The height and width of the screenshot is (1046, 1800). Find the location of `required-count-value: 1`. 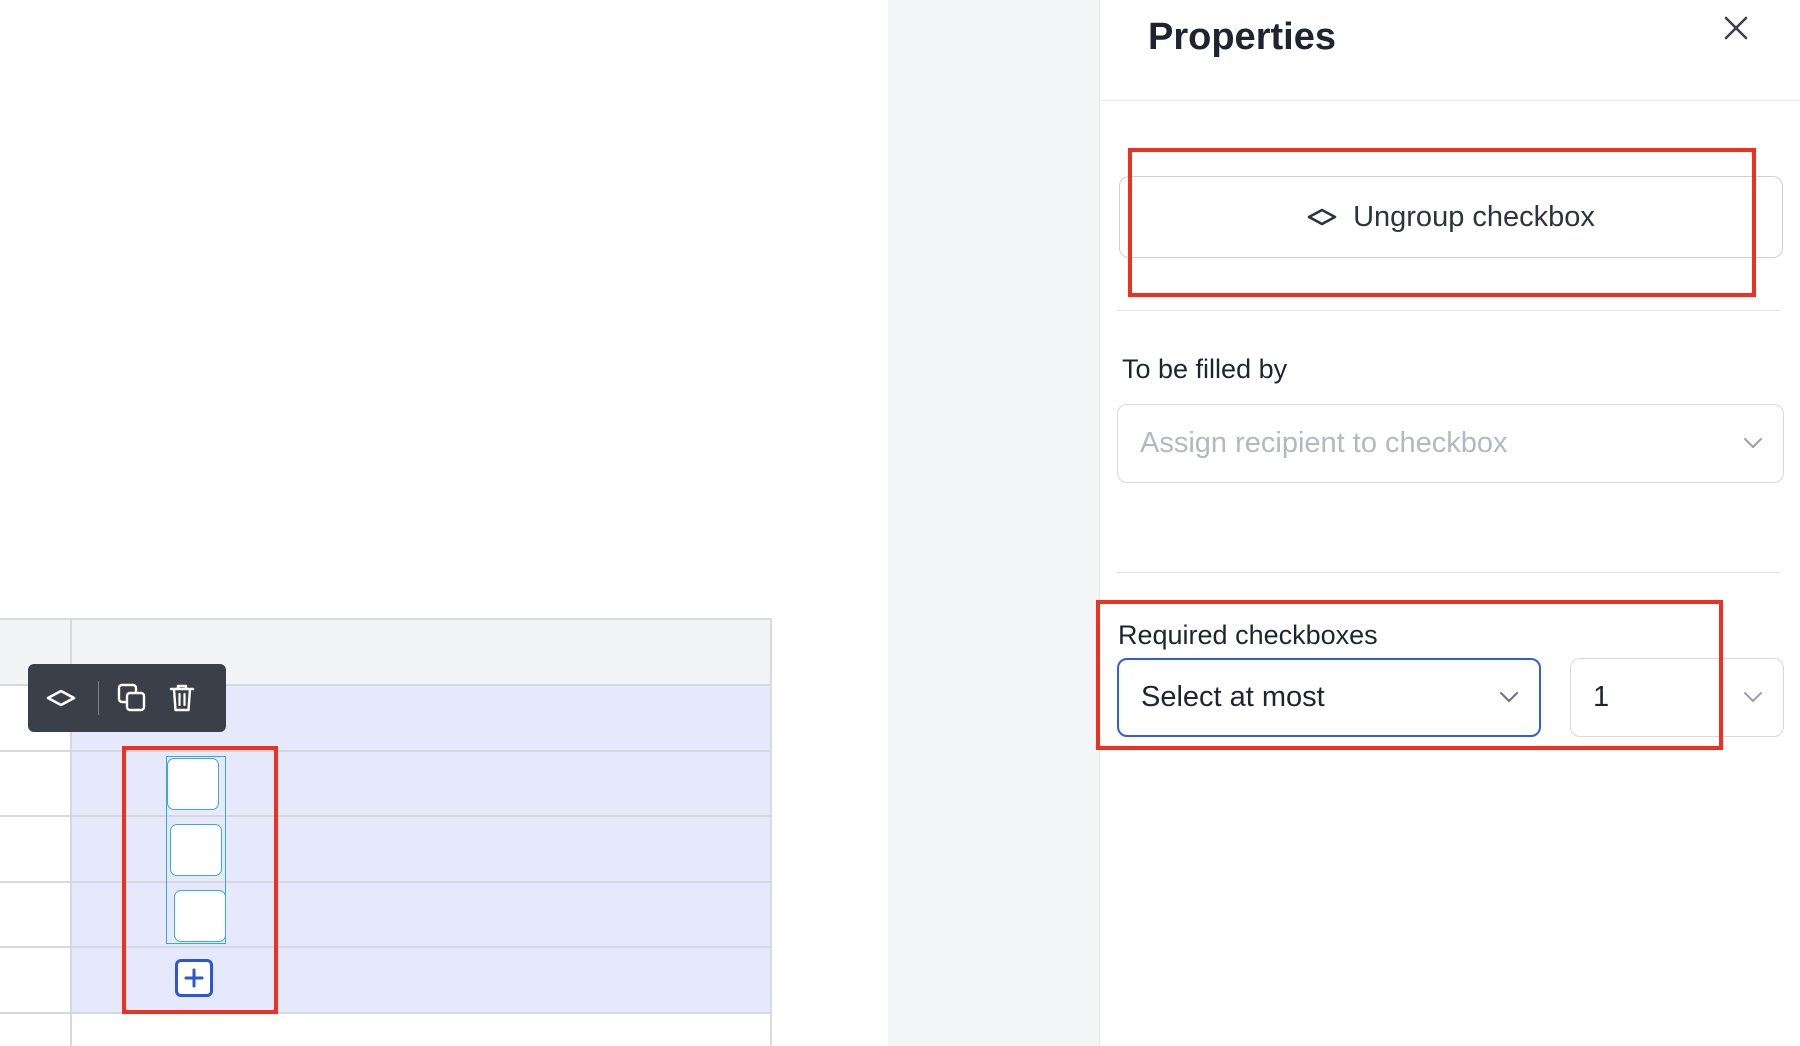

required-count-value: 1 is located at coordinates (1601, 697).